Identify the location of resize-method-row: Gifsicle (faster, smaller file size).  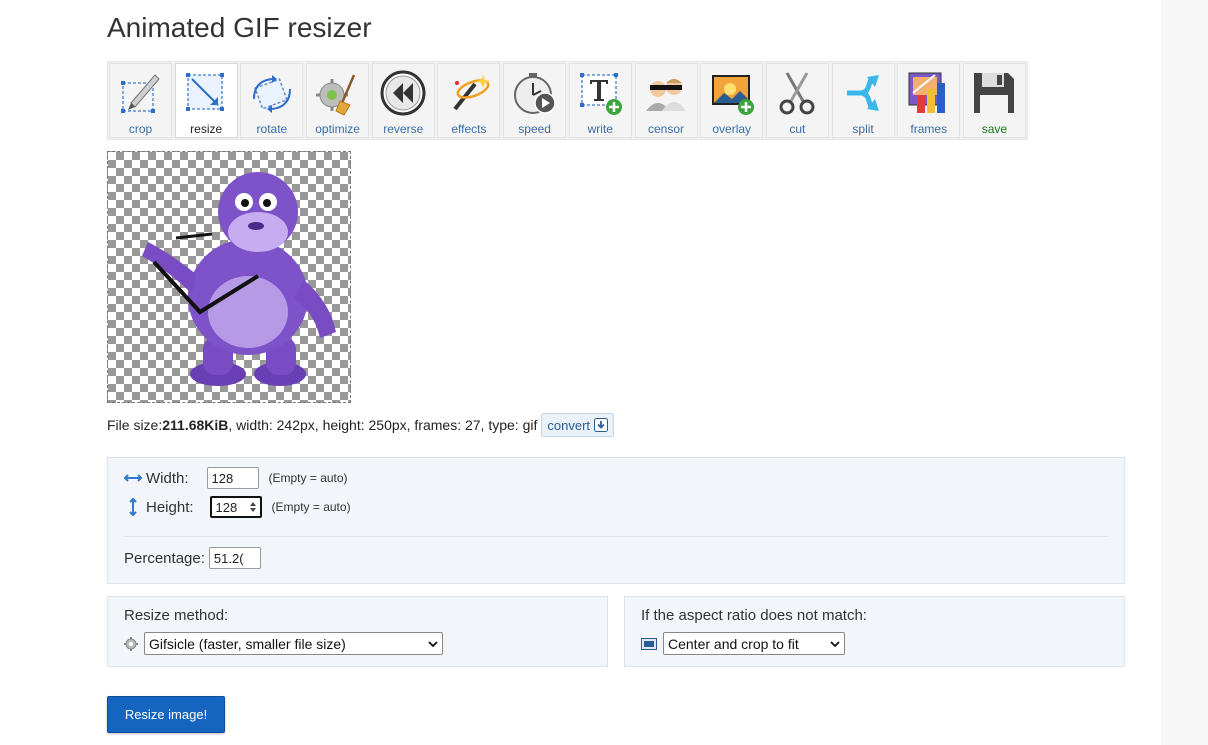
(283, 643).